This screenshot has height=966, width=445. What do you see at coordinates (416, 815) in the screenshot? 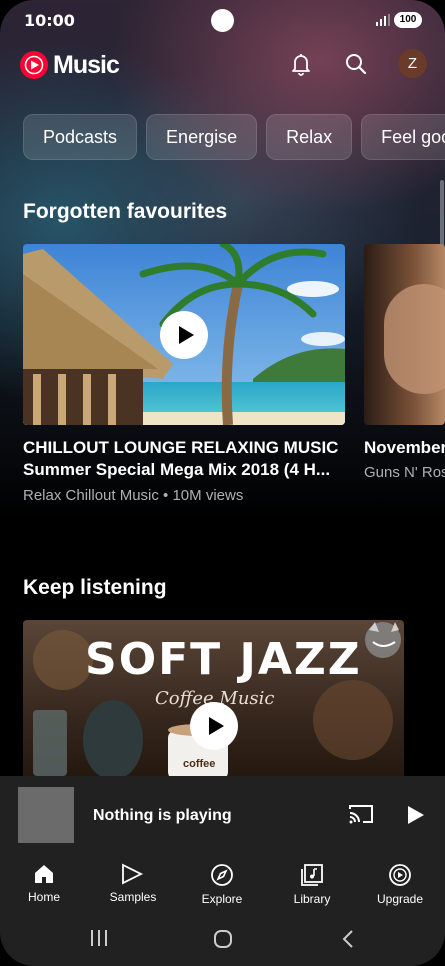
I see `mini-player-play-button` at bounding box center [416, 815].